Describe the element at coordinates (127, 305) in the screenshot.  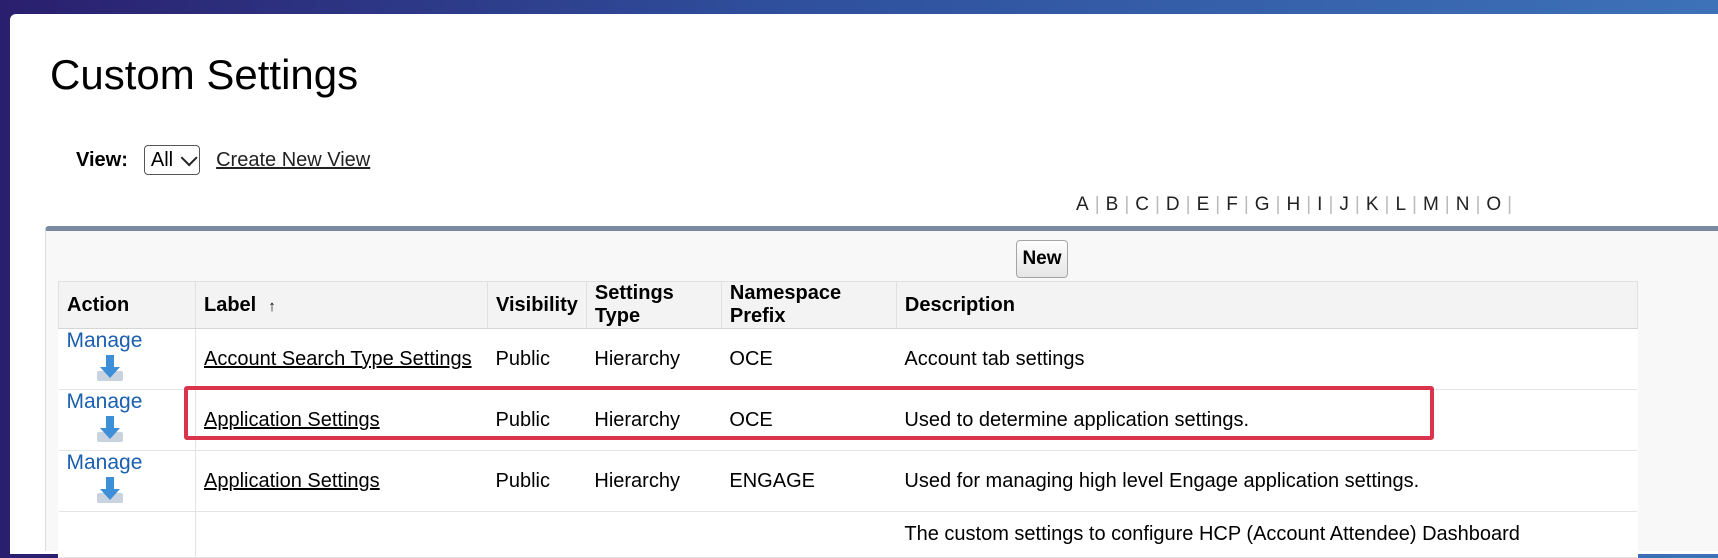
I see `column-header-action: Action` at that location.